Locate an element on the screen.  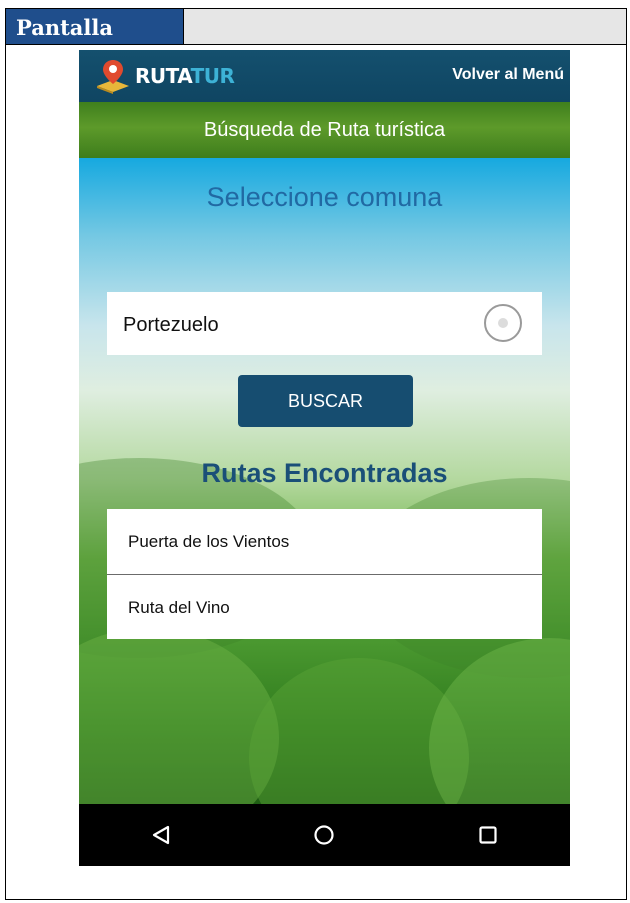
hill-decoration is located at coordinates (179, 716).